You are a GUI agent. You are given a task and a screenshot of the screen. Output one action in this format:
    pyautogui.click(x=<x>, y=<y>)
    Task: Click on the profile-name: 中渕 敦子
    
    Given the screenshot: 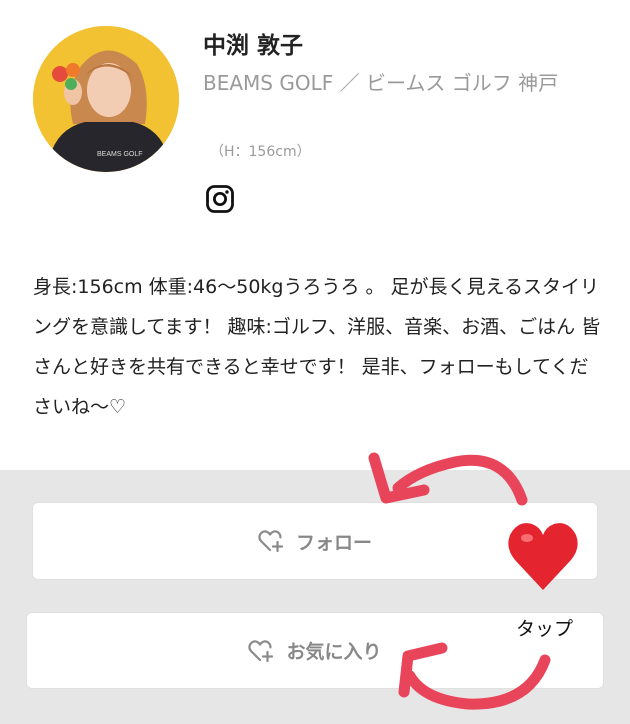 What is the action you would take?
    pyautogui.click(x=253, y=46)
    